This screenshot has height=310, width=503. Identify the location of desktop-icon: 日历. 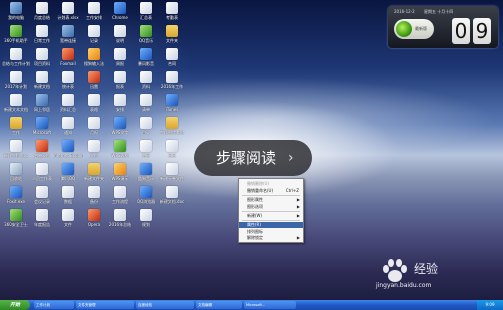
(172, 152).